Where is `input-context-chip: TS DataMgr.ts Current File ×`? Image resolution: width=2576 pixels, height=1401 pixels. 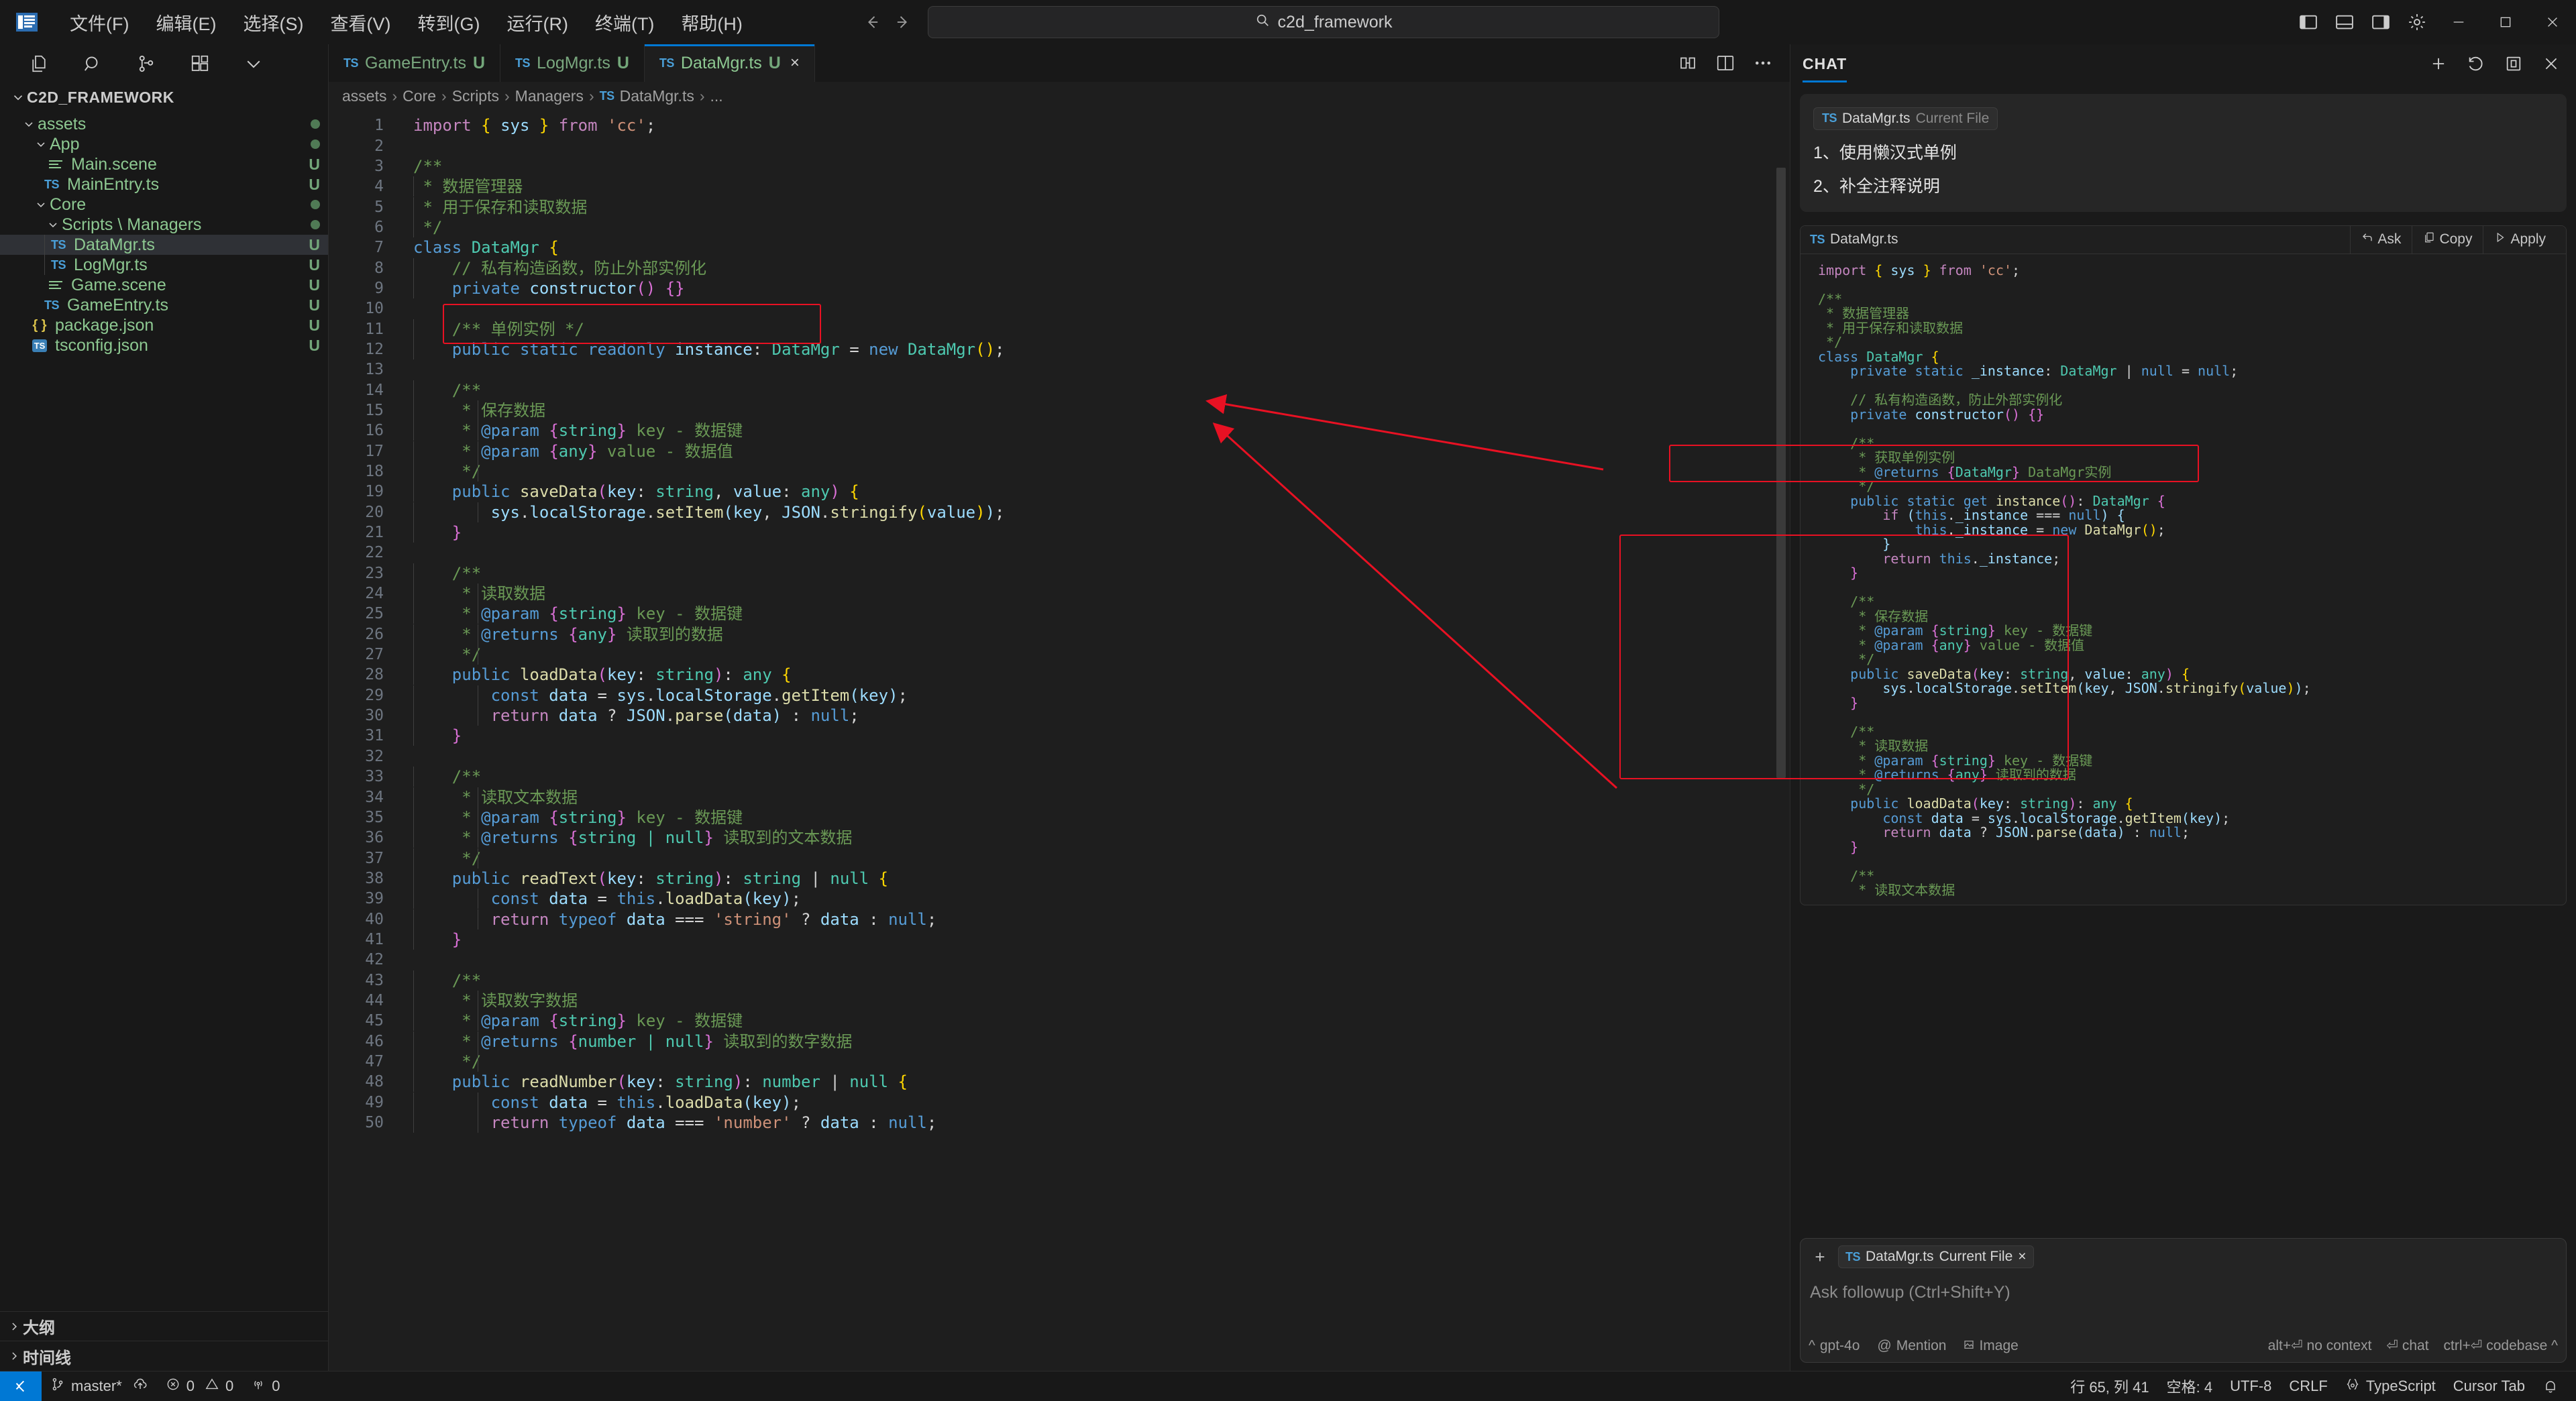 input-context-chip: TS DataMgr.ts Current File × is located at coordinates (1936, 1256).